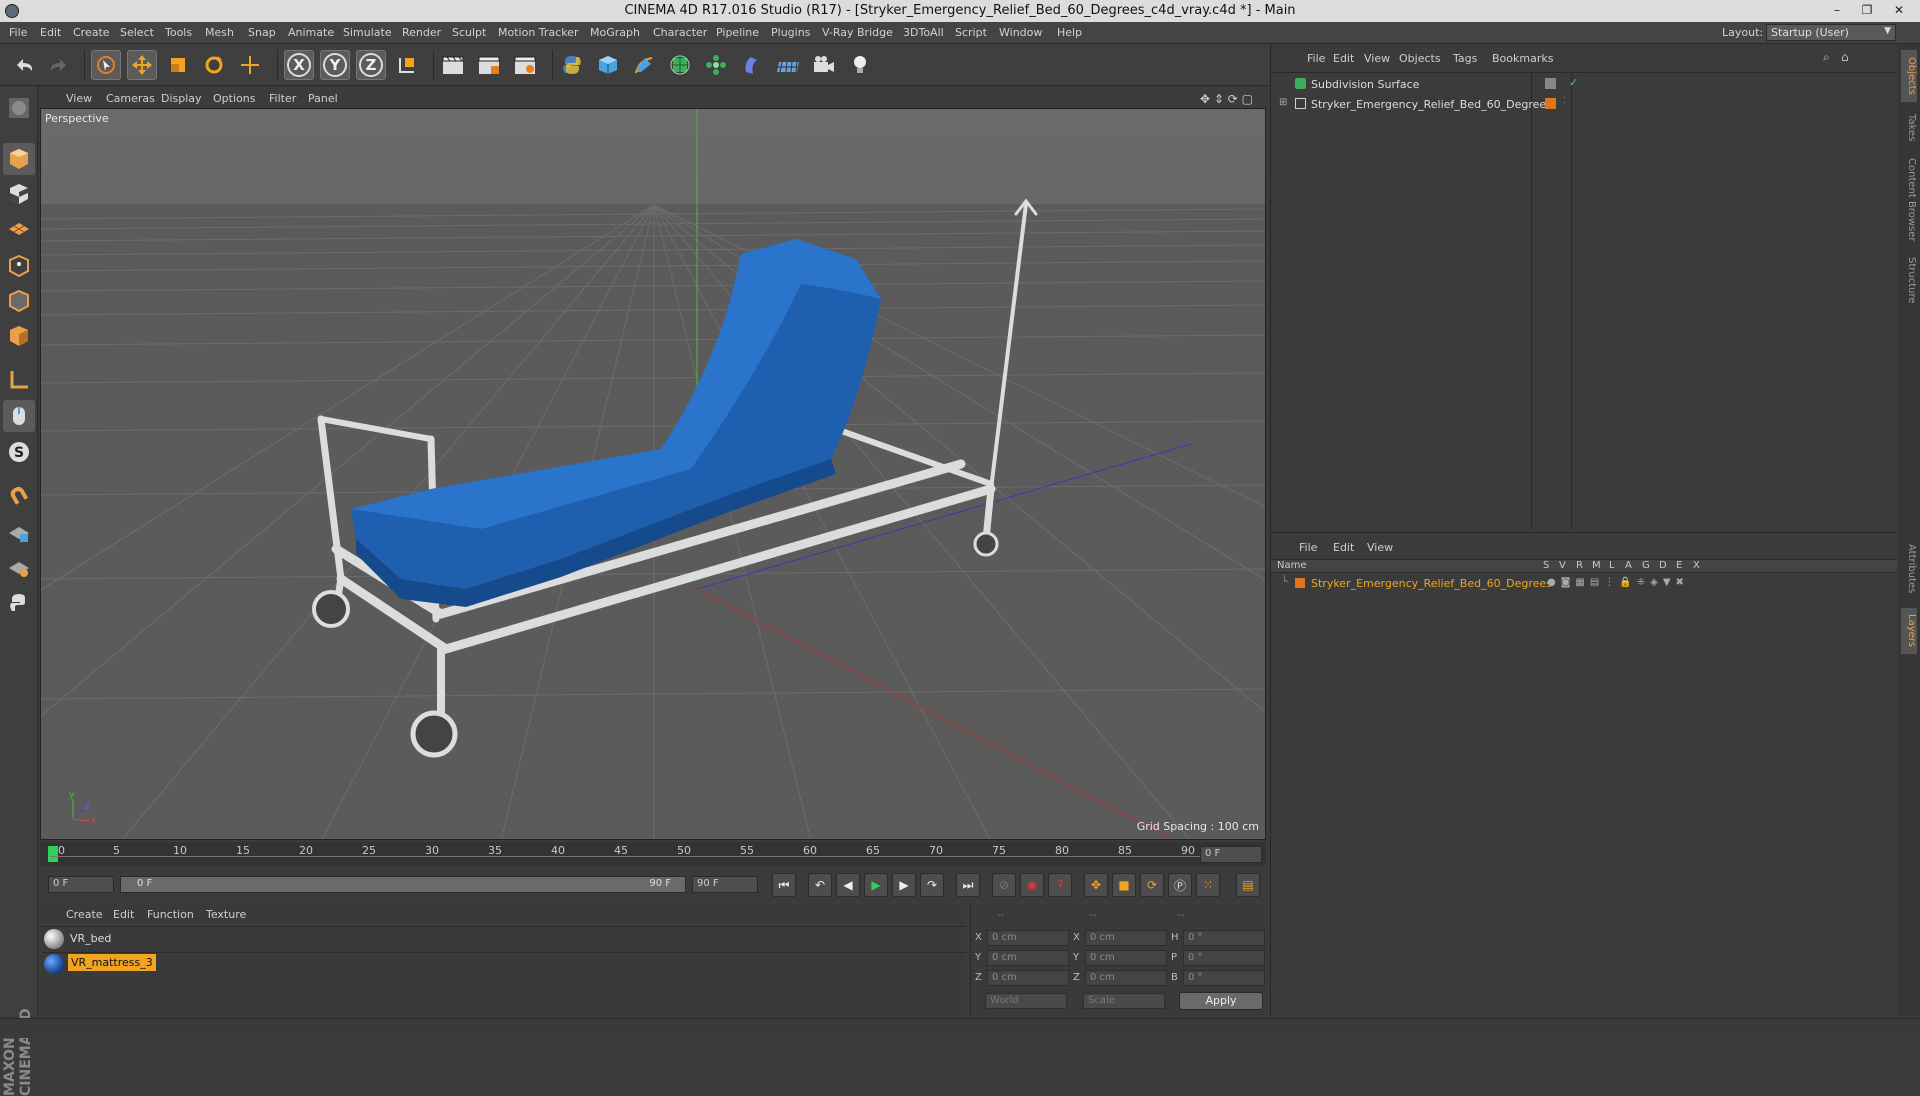 Image resolution: width=1920 pixels, height=1096 pixels. Describe the element at coordinates (137, 32) in the screenshot. I see `menu-select: Select` at that location.